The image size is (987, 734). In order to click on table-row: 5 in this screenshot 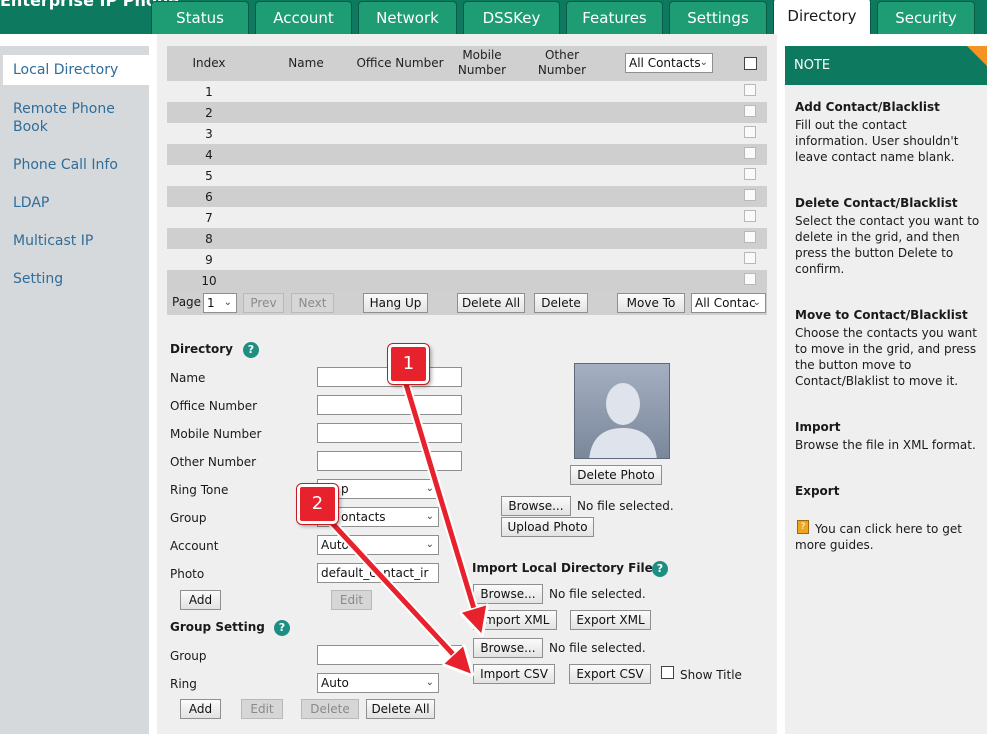, I will do `click(467, 175)`.